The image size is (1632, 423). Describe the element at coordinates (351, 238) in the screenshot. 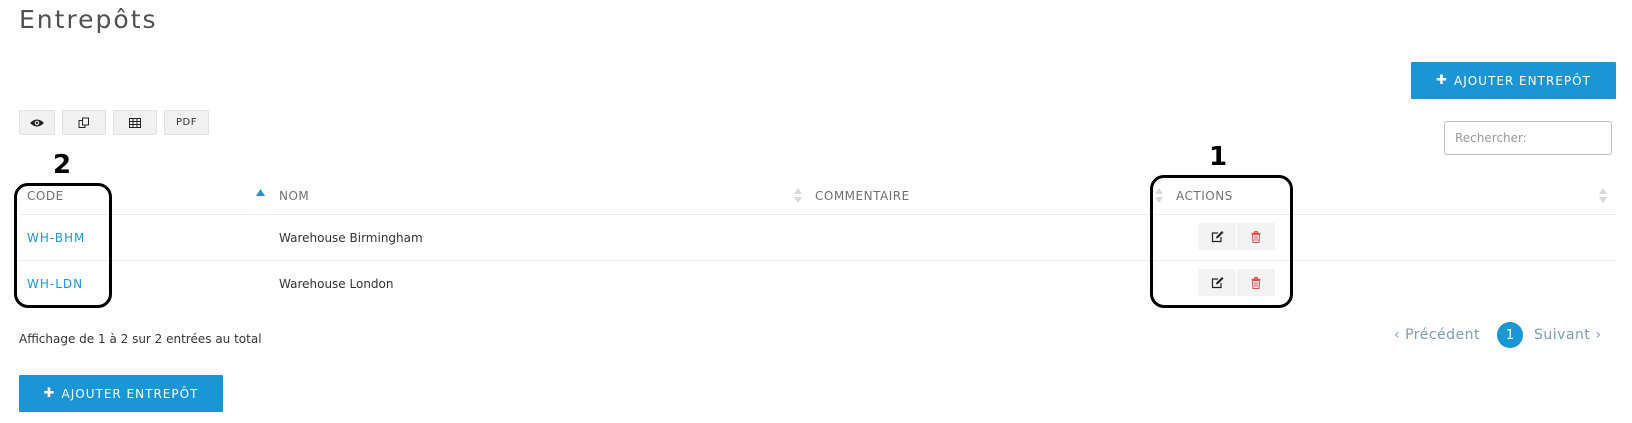

I see `warehouse-name: Warehouse Birmingham` at that location.